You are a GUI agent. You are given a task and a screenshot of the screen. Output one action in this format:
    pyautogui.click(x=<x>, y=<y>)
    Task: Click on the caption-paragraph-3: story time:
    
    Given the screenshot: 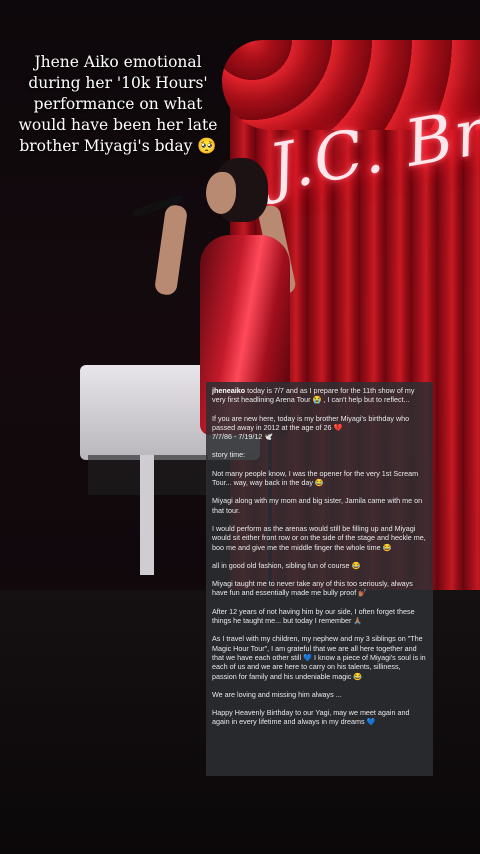 What is the action you would take?
    pyautogui.click(x=229, y=455)
    